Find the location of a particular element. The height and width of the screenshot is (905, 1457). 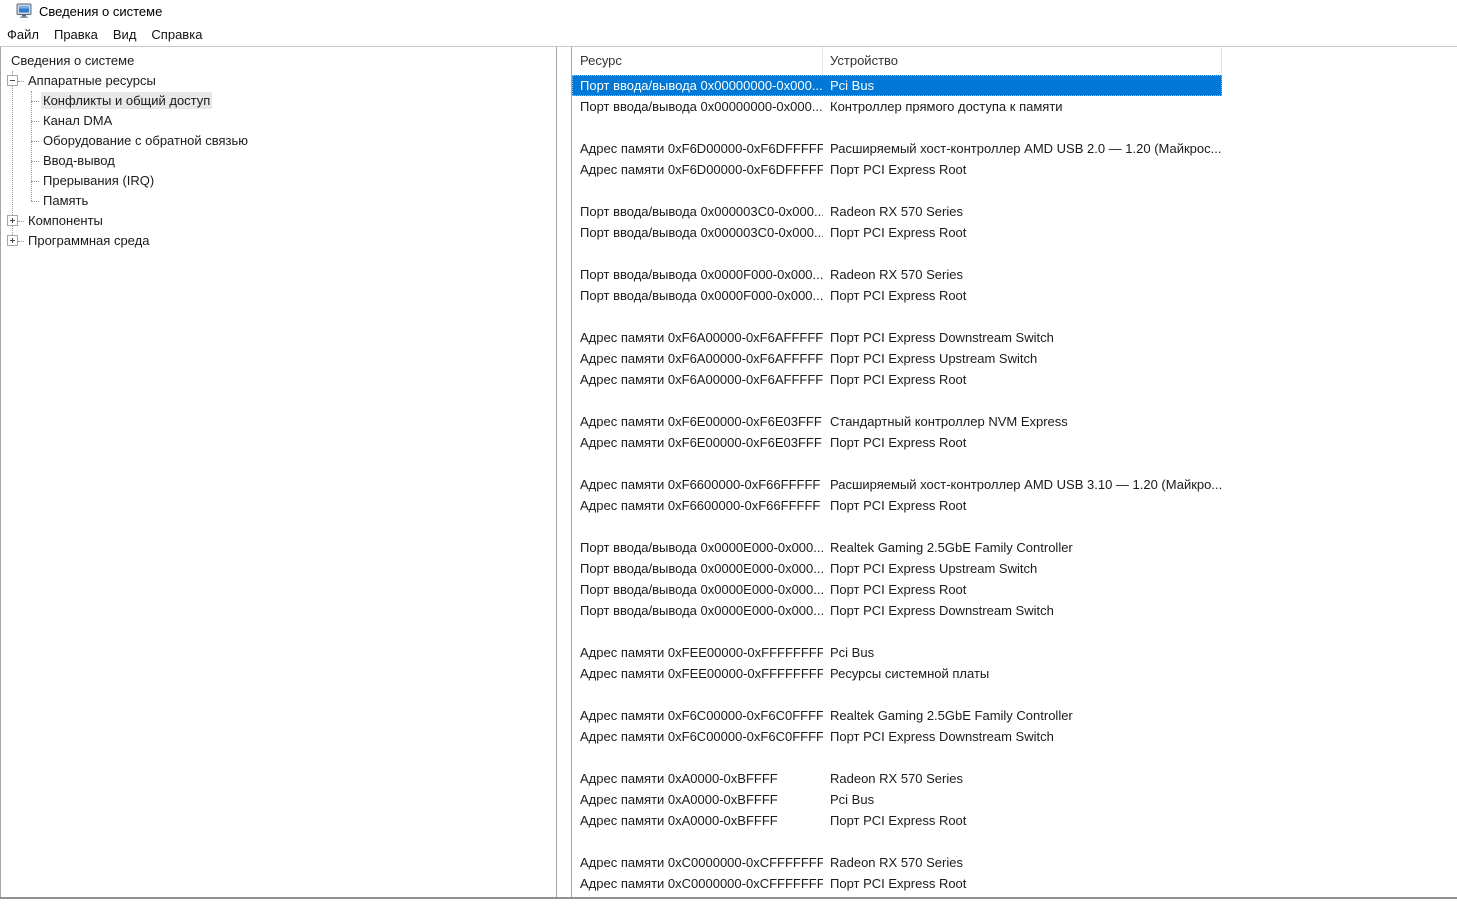

tree-item-conflicts-sharing: Конфликты и общий доступ is located at coordinates (278, 101).